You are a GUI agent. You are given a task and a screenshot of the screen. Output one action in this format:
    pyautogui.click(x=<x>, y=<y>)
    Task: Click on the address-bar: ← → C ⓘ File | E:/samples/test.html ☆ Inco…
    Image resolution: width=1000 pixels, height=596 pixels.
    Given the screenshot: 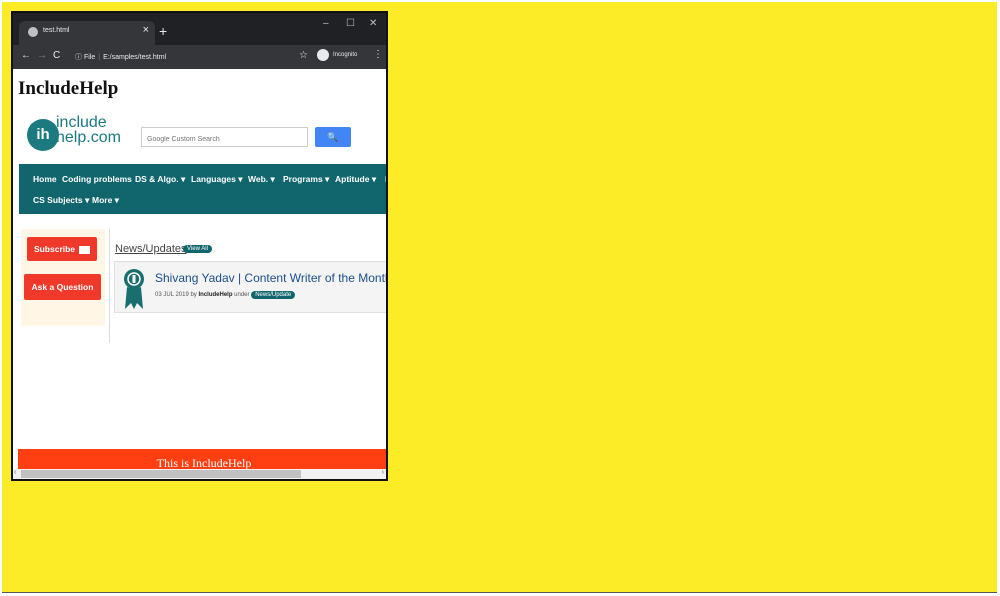 What is the action you would take?
    pyautogui.click(x=199, y=57)
    